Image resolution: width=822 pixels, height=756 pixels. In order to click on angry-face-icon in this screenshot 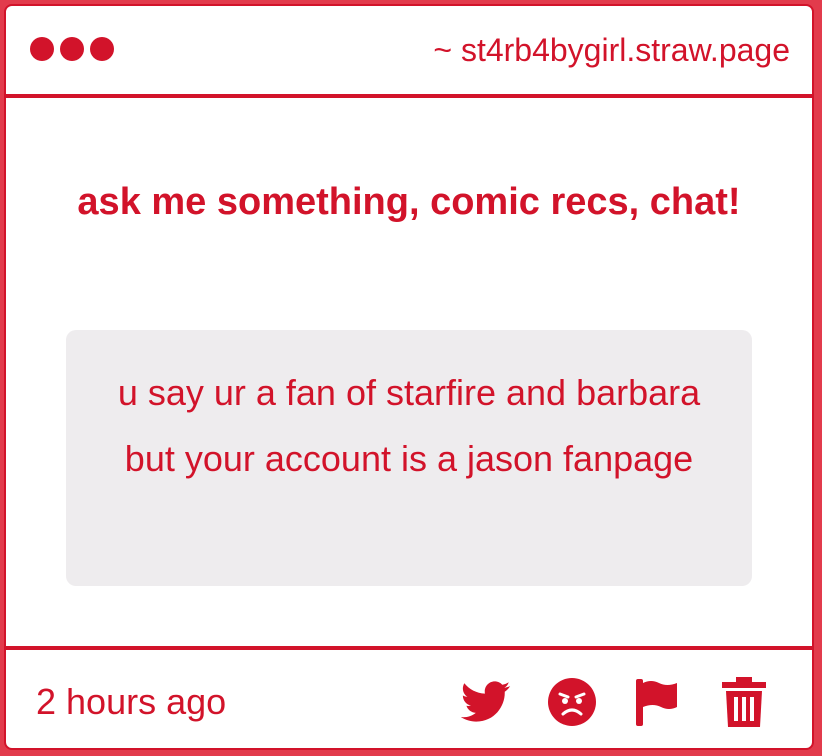, I will do `click(572, 702)`.